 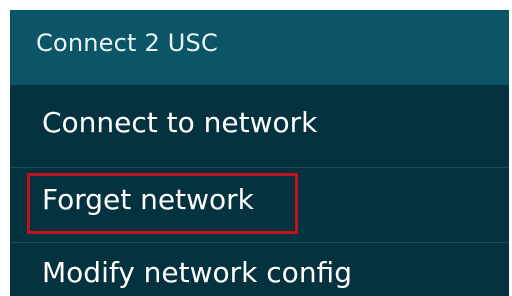 What do you see at coordinates (148, 199) in the screenshot?
I see `forget-network-label: Forget network` at bounding box center [148, 199].